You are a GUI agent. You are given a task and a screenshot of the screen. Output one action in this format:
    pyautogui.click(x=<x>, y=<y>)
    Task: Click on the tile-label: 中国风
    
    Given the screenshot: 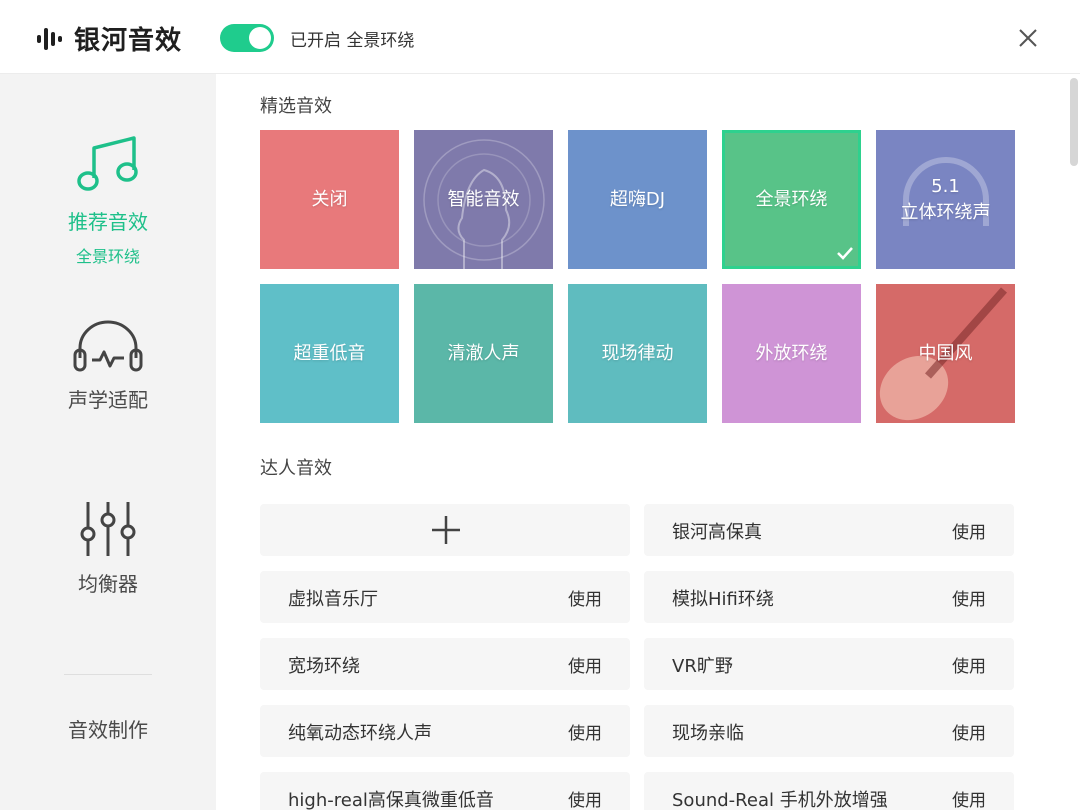 What is the action you would take?
    pyautogui.click(x=945, y=353)
    